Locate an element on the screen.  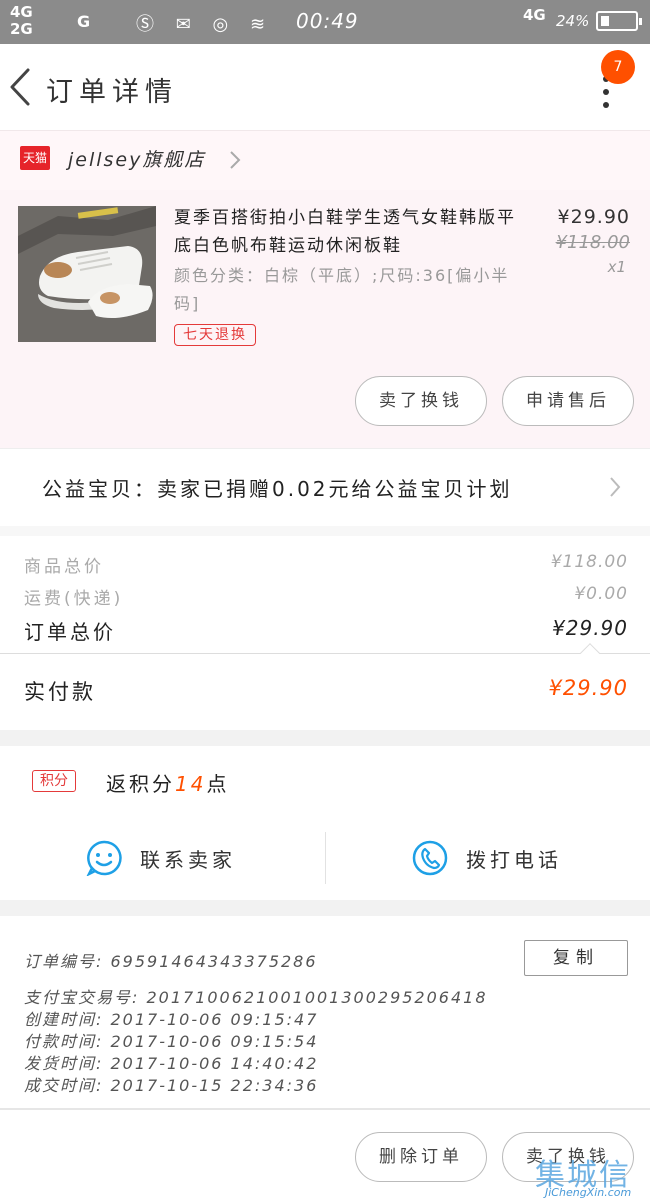
copy-button: 复制 is located at coordinates (576, 958).